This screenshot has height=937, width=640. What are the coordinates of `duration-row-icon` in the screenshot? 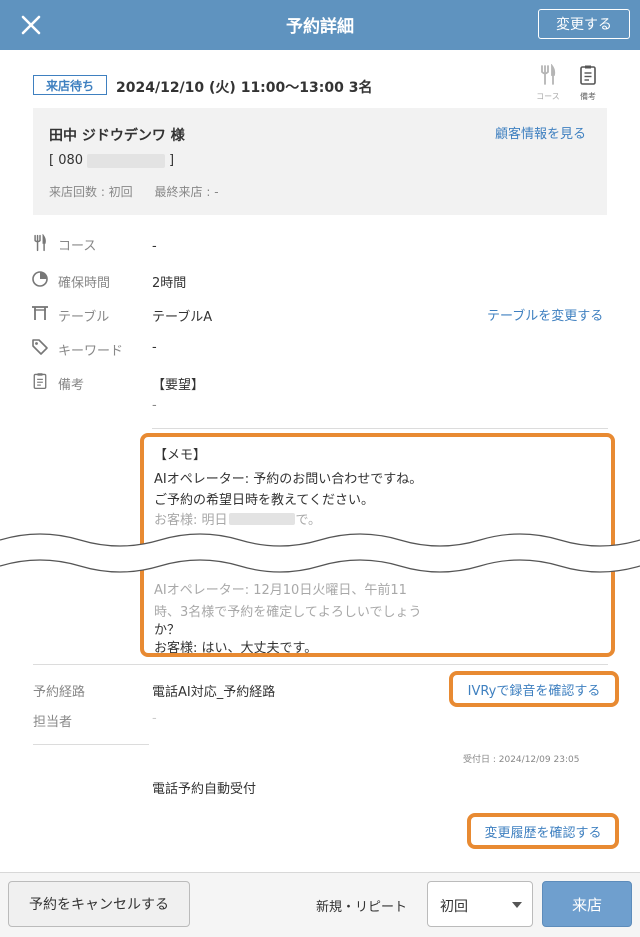 It's located at (40, 279).